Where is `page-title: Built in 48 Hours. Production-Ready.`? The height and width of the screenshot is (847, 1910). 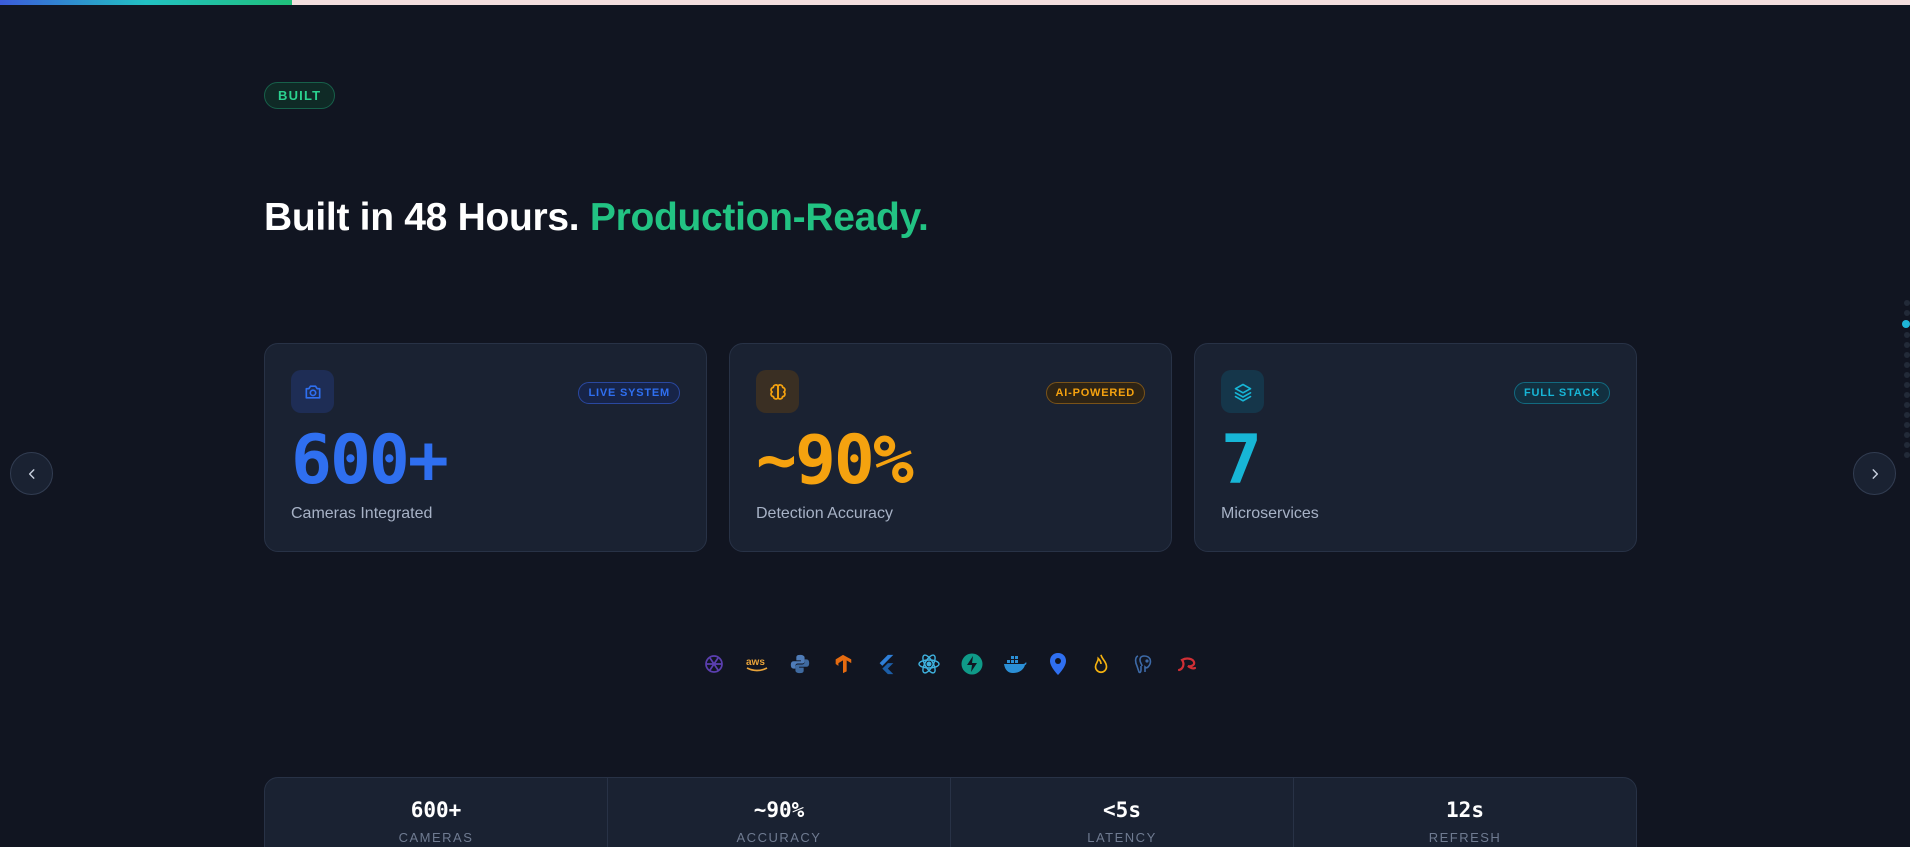 page-title: Built in 48 Hours. Production-Ready. is located at coordinates (596, 218).